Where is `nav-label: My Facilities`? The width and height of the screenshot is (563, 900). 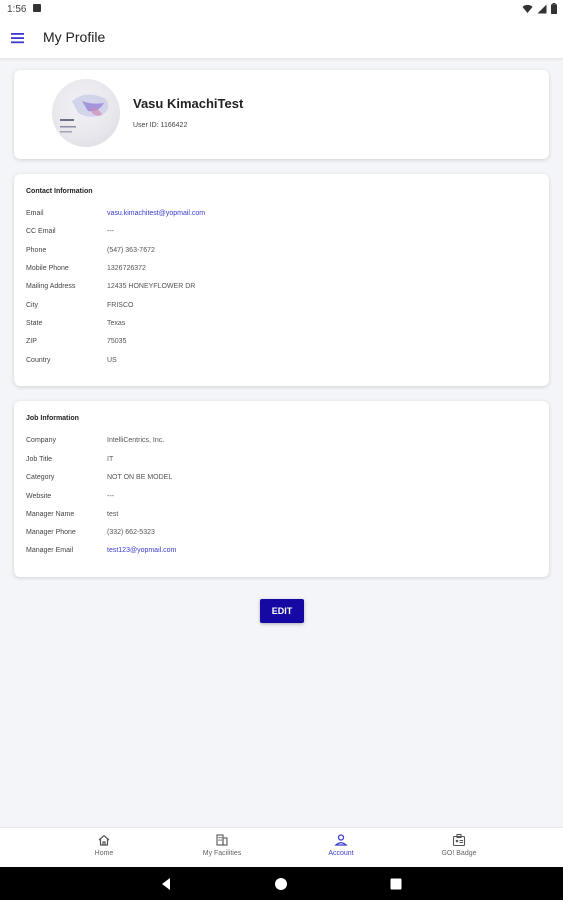
nav-label: My Facilities is located at coordinates (222, 853).